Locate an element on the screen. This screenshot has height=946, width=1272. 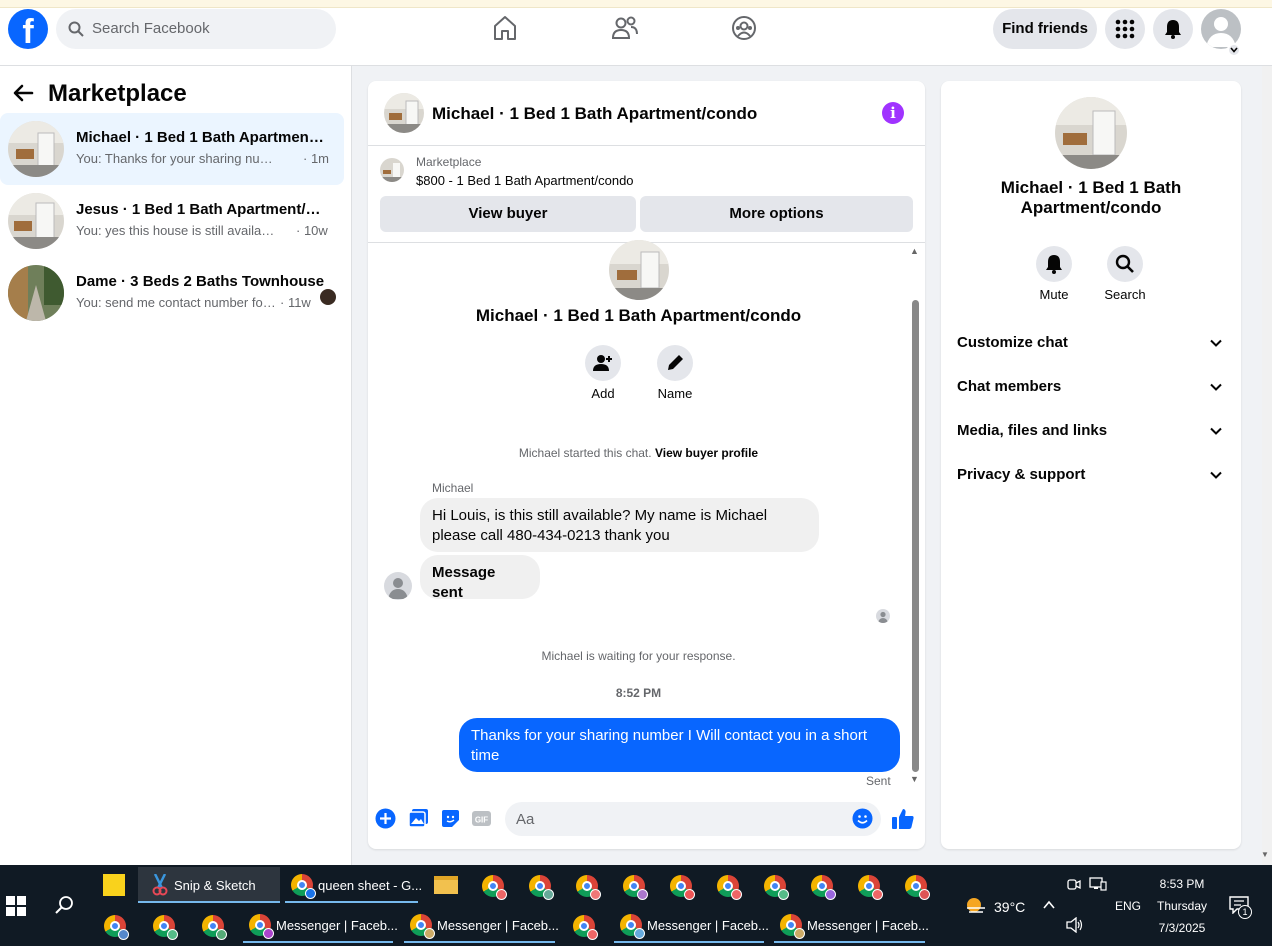
message-input: Aa is located at coordinates (693, 819).